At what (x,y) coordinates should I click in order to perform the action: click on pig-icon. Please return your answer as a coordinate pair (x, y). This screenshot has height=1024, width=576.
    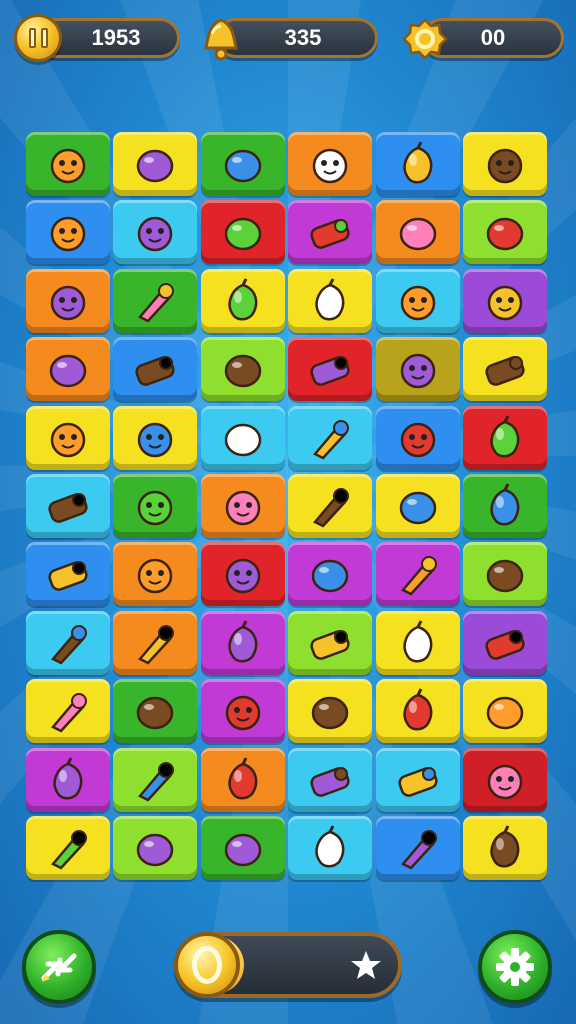
    Looking at the image, I should click on (68, 576).